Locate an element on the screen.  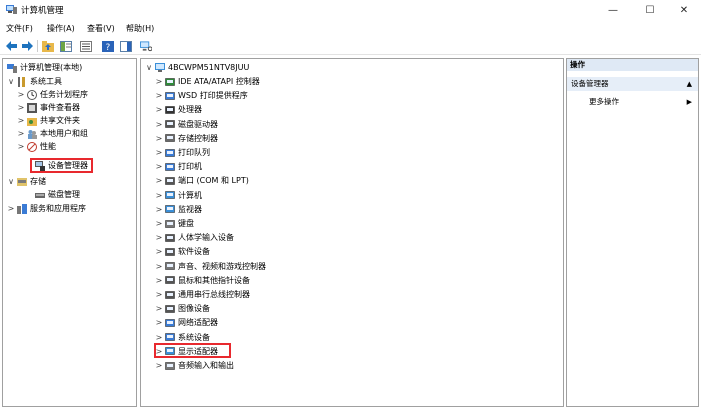
forward-icon is located at coordinates (27, 46).